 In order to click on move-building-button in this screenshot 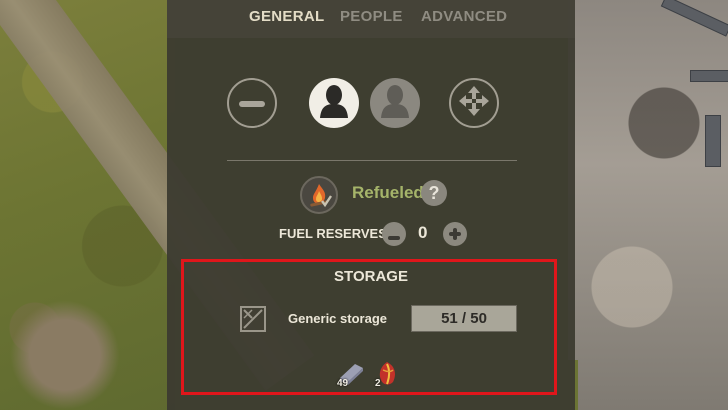, I will do `click(474, 103)`.